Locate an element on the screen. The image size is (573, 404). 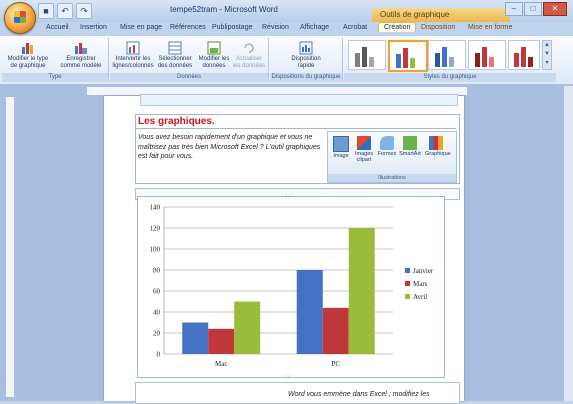
bar-avril-mac is located at coordinates (247, 327).